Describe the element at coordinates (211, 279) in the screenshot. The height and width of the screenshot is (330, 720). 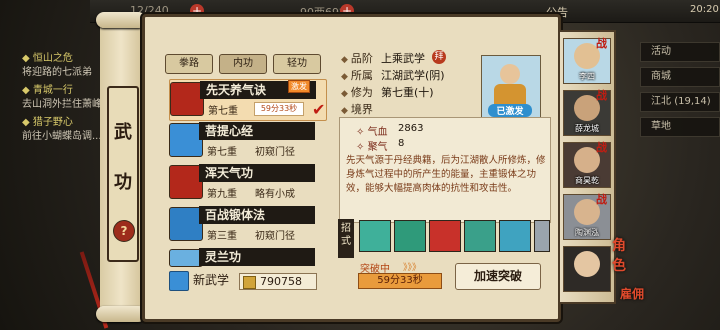
I see `new-skill-button: 新武学` at that location.